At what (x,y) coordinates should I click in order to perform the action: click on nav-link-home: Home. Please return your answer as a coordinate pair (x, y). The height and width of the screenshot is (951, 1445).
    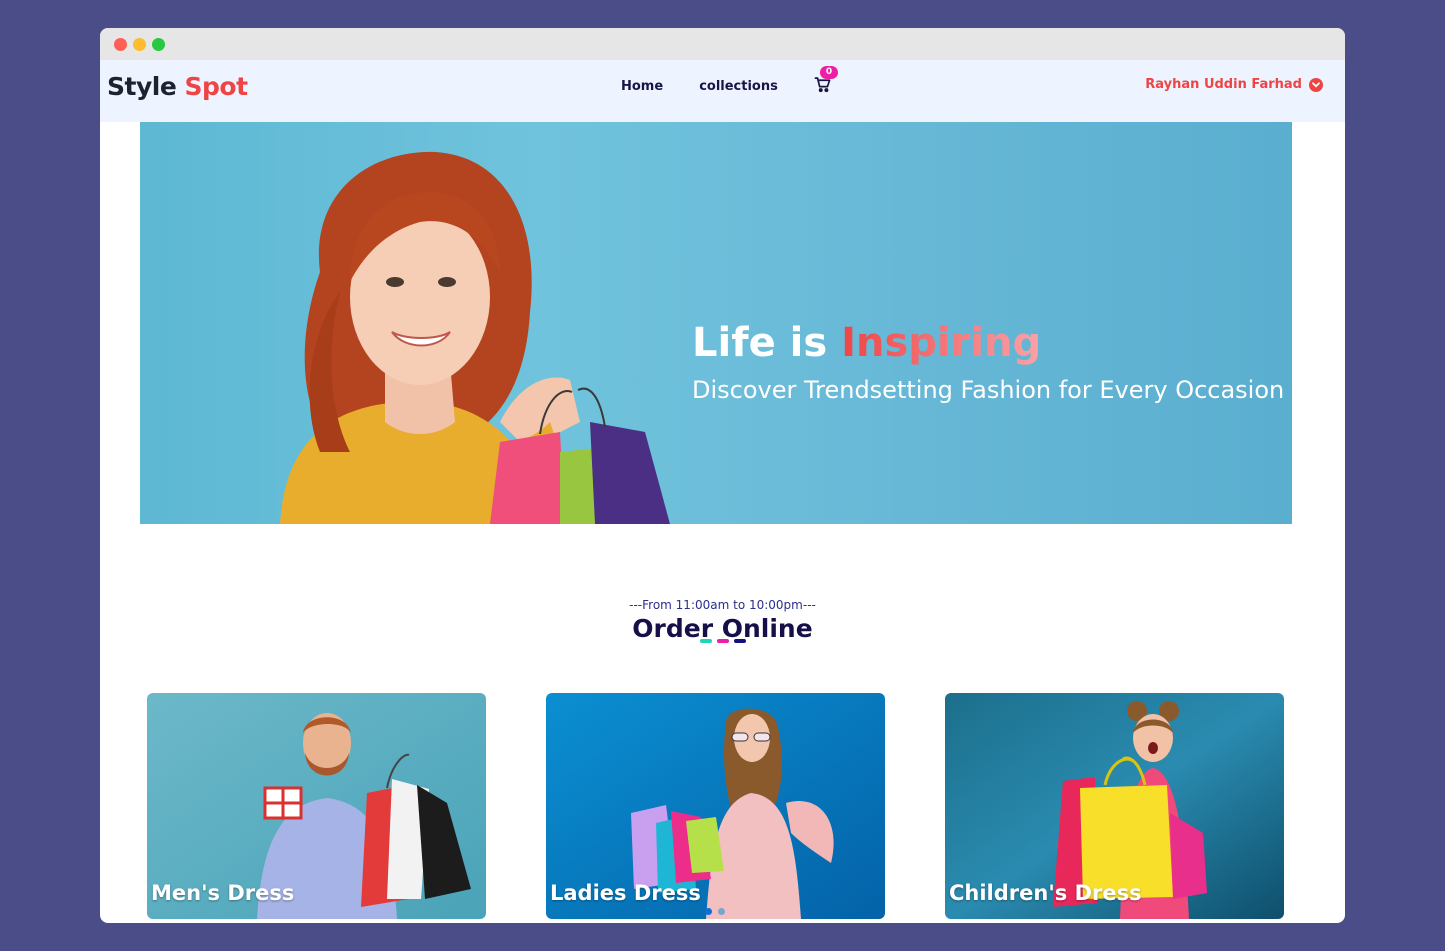
    Looking at the image, I should click on (642, 86).